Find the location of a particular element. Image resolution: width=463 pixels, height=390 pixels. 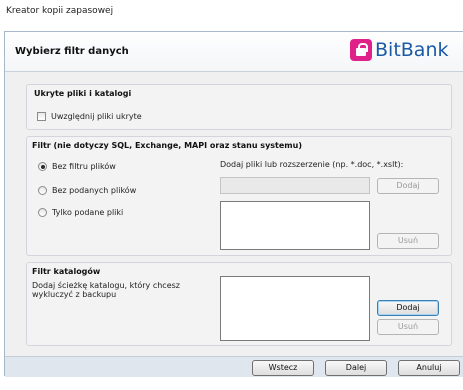

add-folder-button: Dodaj is located at coordinates (408, 308).